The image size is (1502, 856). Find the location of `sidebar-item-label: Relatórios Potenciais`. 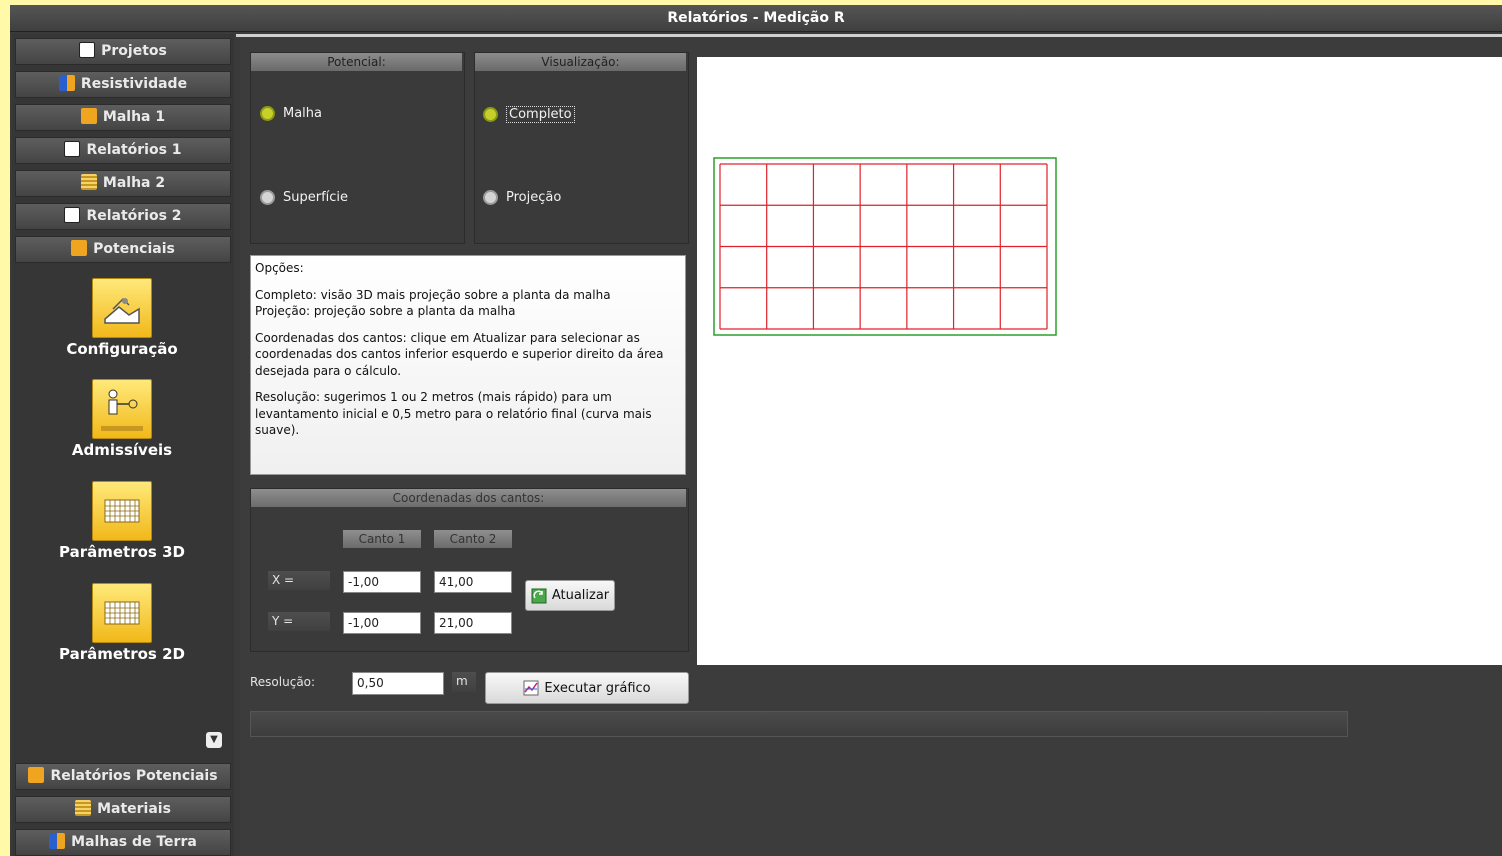

sidebar-item-label: Relatórios Potenciais is located at coordinates (134, 776).